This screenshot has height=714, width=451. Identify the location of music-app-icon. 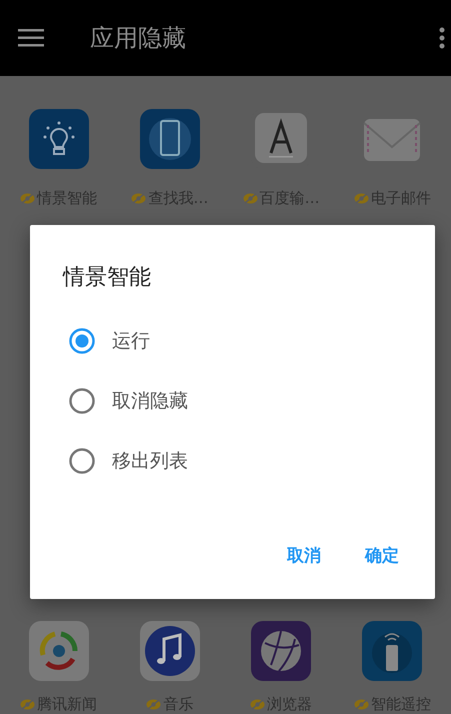
(170, 651).